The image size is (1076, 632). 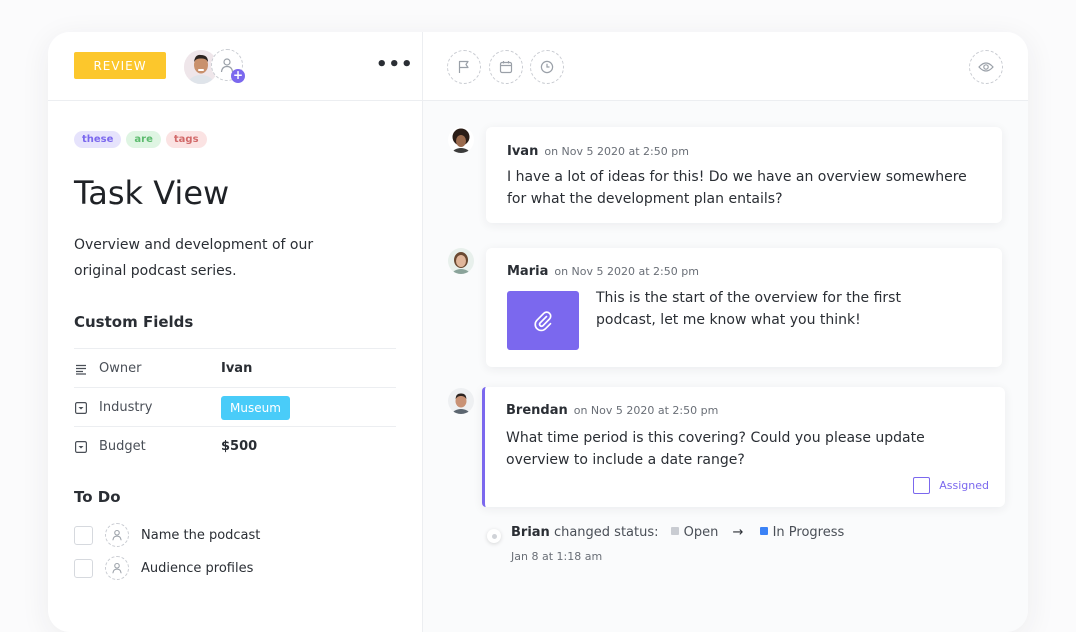 What do you see at coordinates (527, 271) in the screenshot?
I see `comment-author: Maria` at bounding box center [527, 271].